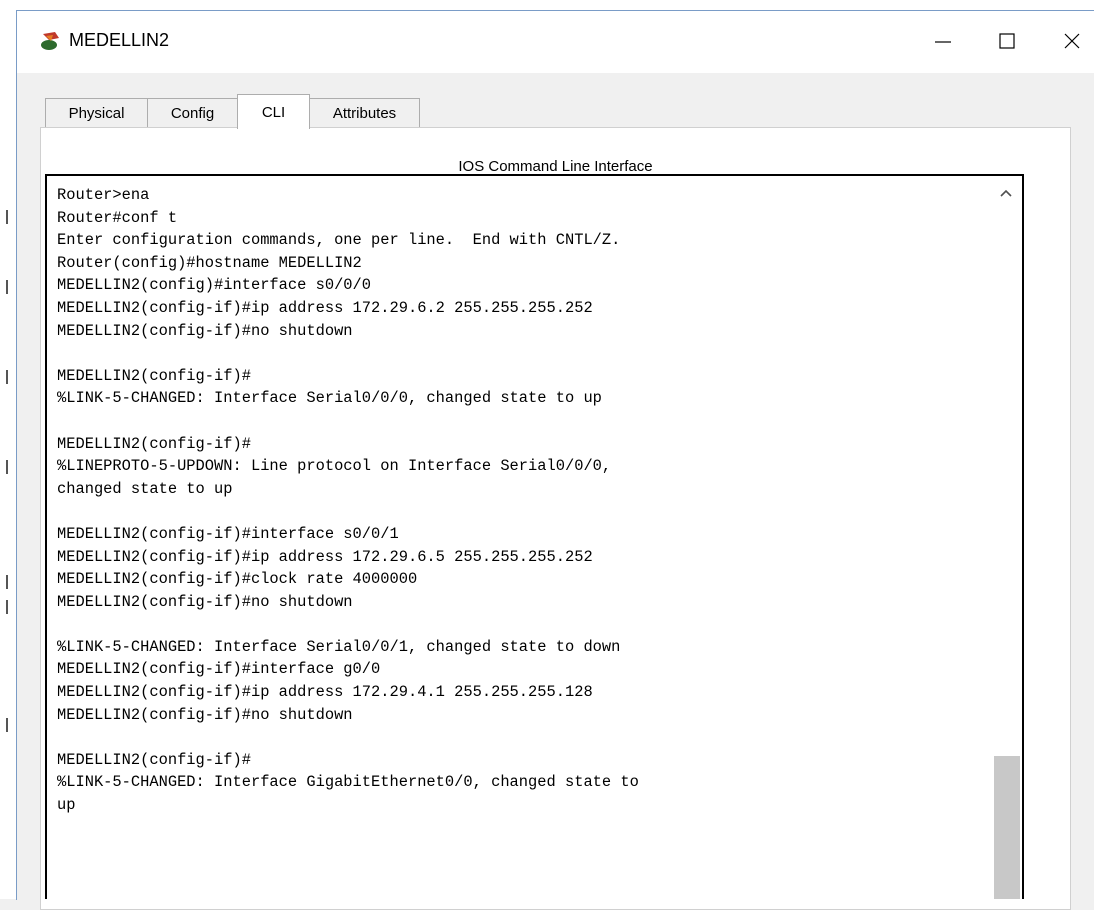  I want to click on tab-cli: CLI, so click(273, 111).